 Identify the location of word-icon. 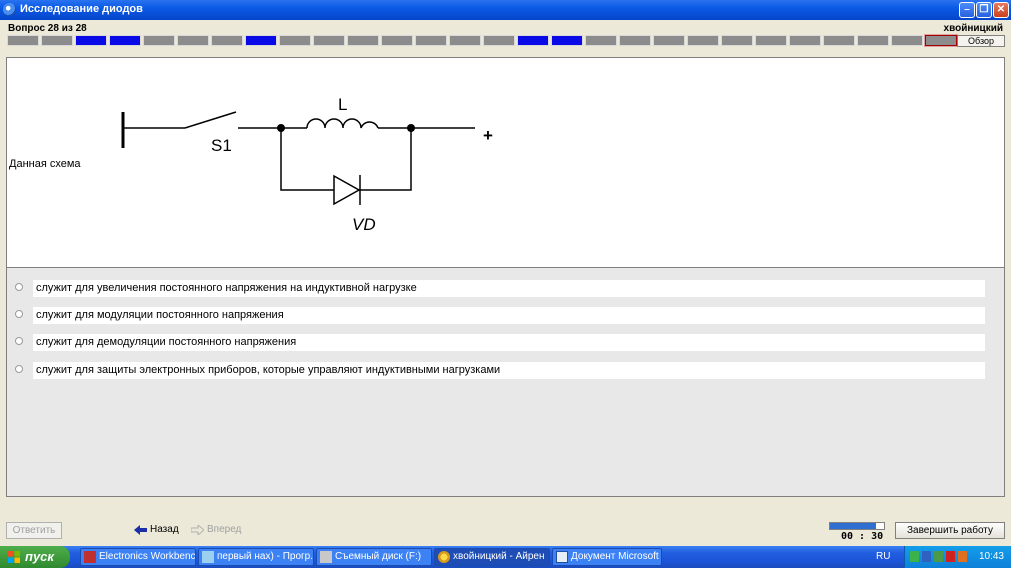
(562, 557).